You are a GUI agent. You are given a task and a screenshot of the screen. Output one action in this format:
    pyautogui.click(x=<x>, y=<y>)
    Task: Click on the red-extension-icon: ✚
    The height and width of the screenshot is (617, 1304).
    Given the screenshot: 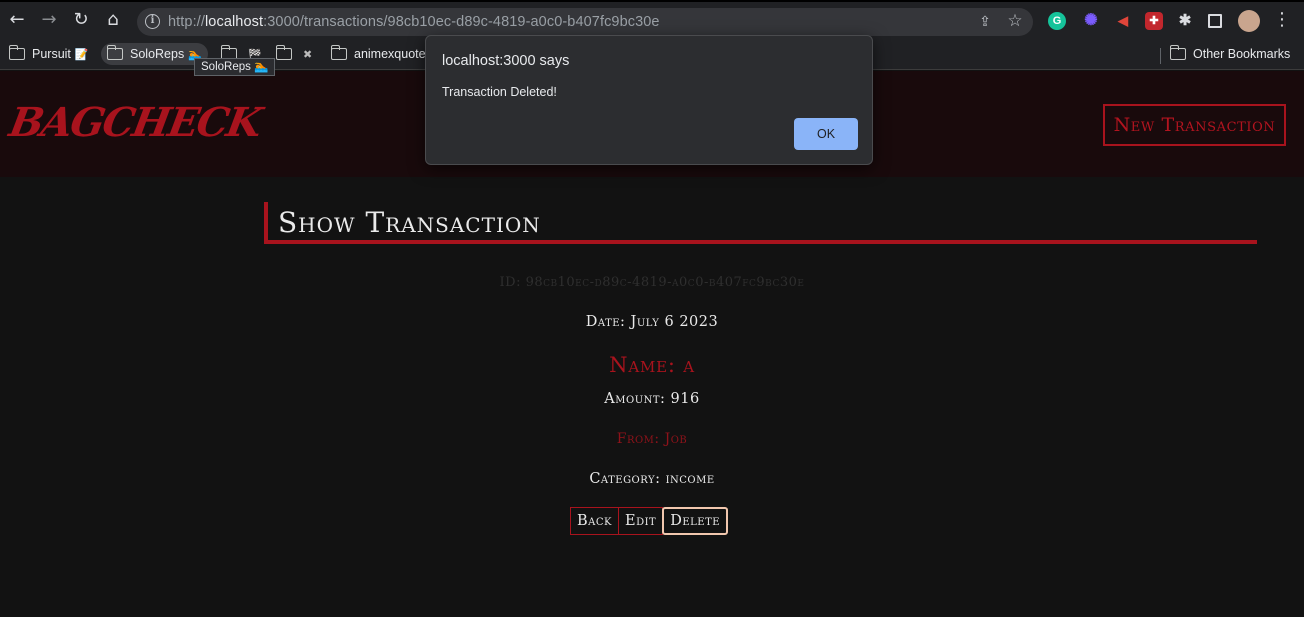 What is the action you would take?
    pyautogui.click(x=1154, y=21)
    